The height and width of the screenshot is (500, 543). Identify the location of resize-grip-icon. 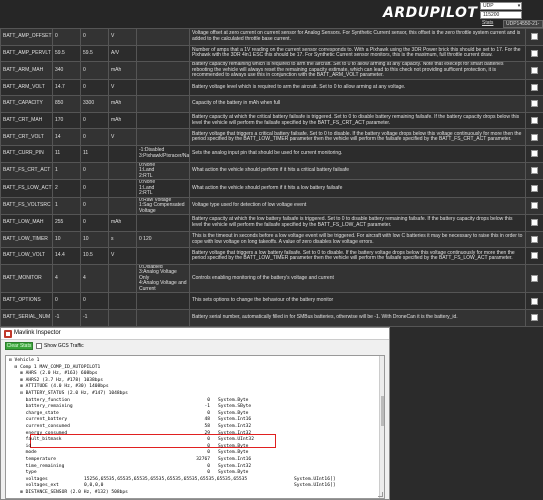
(380, 494).